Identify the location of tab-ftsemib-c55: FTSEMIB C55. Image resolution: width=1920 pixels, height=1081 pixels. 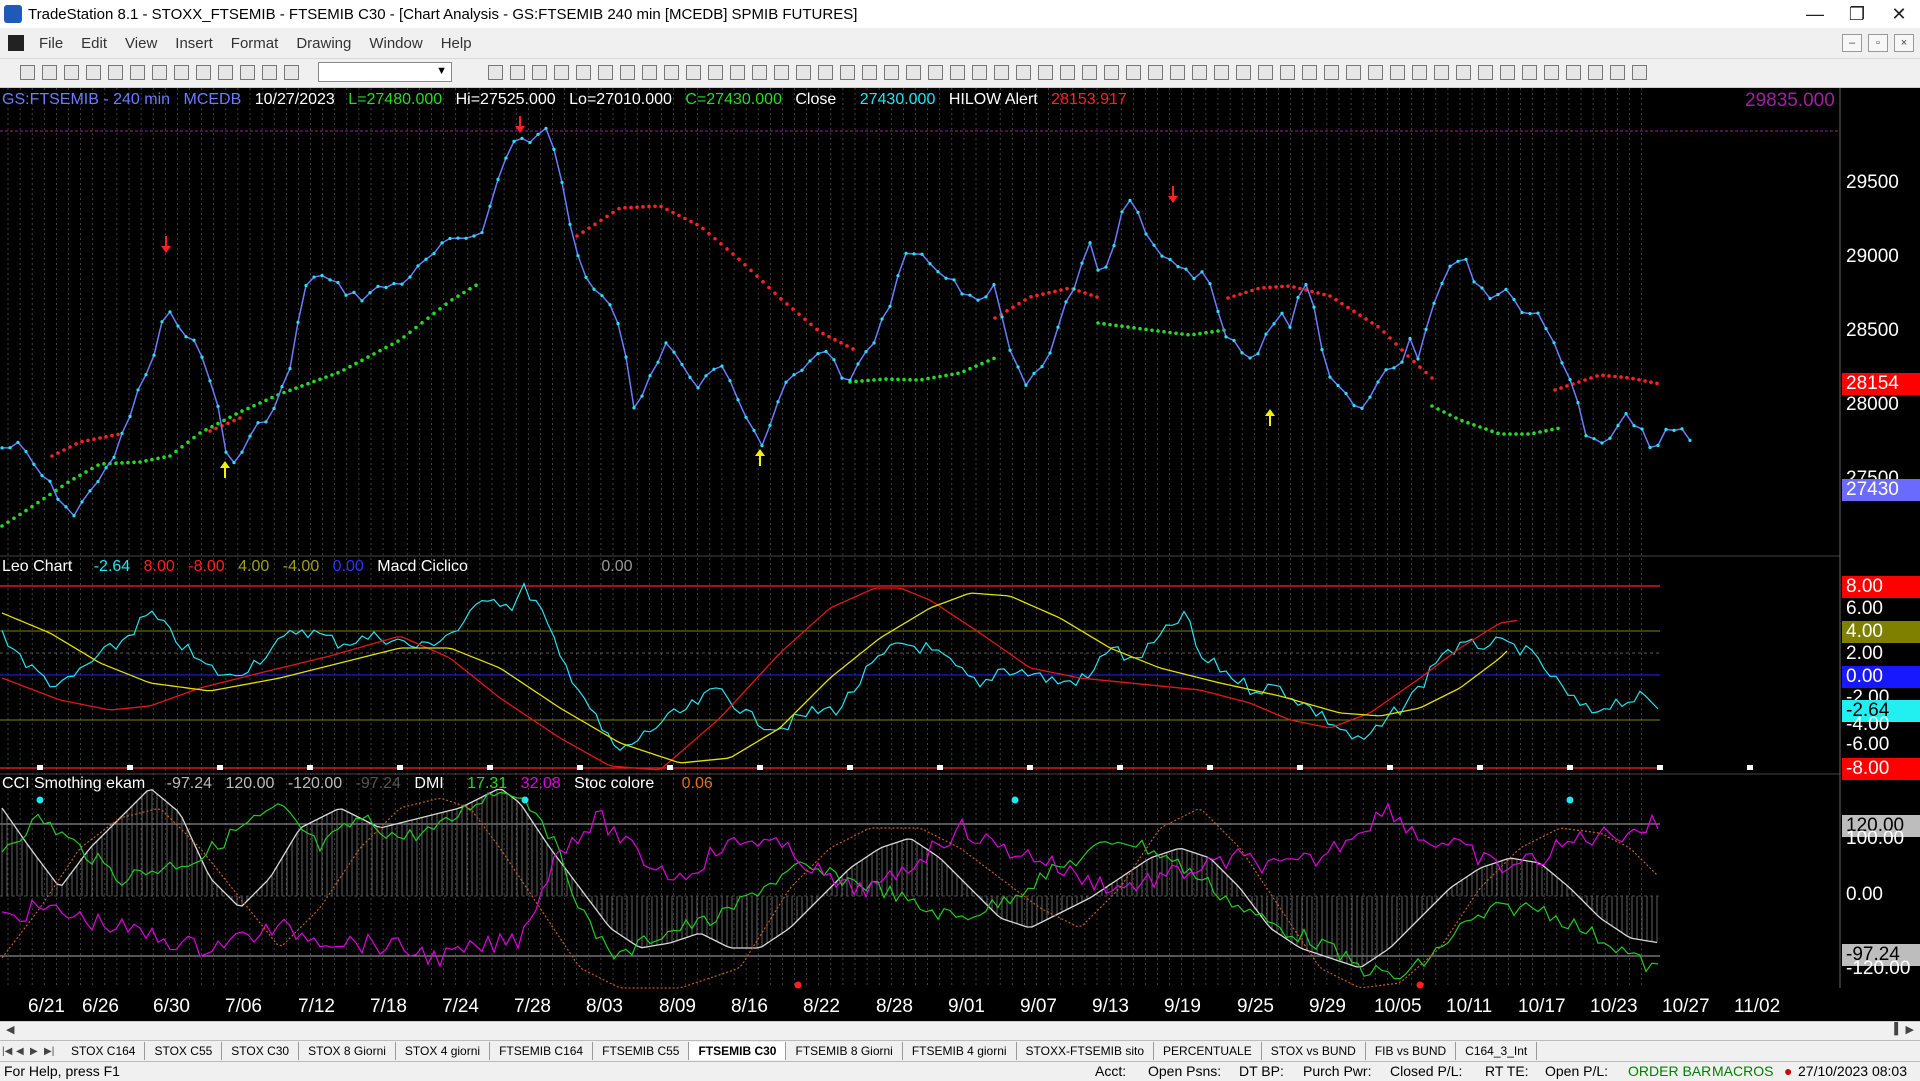
(641, 1051).